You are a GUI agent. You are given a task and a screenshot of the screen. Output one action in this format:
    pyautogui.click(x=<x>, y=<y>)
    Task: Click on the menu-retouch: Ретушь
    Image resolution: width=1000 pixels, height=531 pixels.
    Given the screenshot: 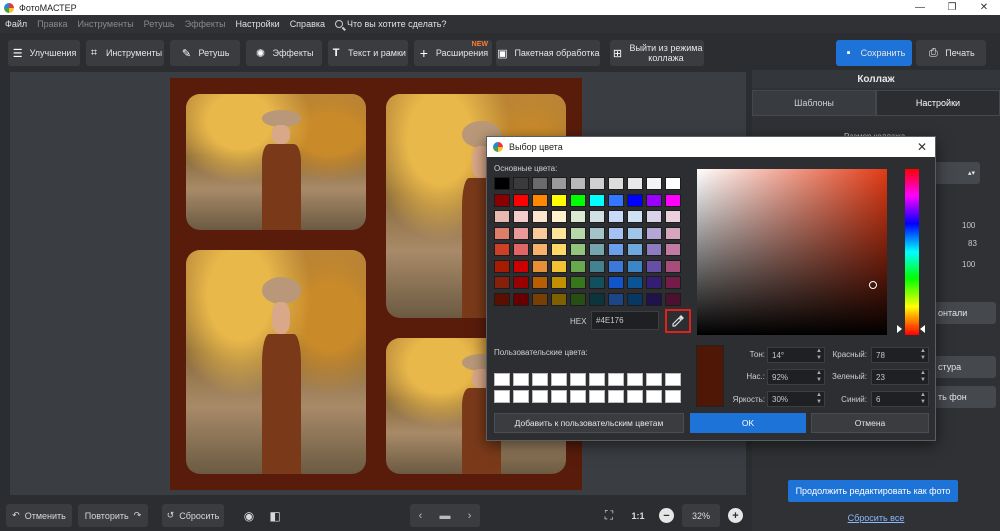 What is the action you would take?
    pyautogui.click(x=159, y=24)
    